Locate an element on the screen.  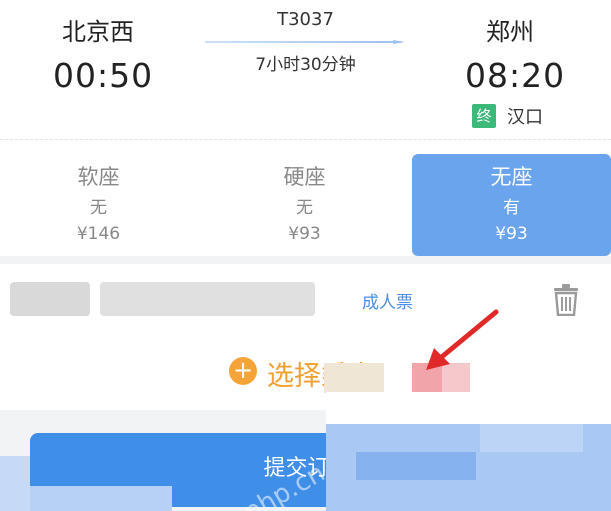
seat-availability: 有 is located at coordinates (511, 208).